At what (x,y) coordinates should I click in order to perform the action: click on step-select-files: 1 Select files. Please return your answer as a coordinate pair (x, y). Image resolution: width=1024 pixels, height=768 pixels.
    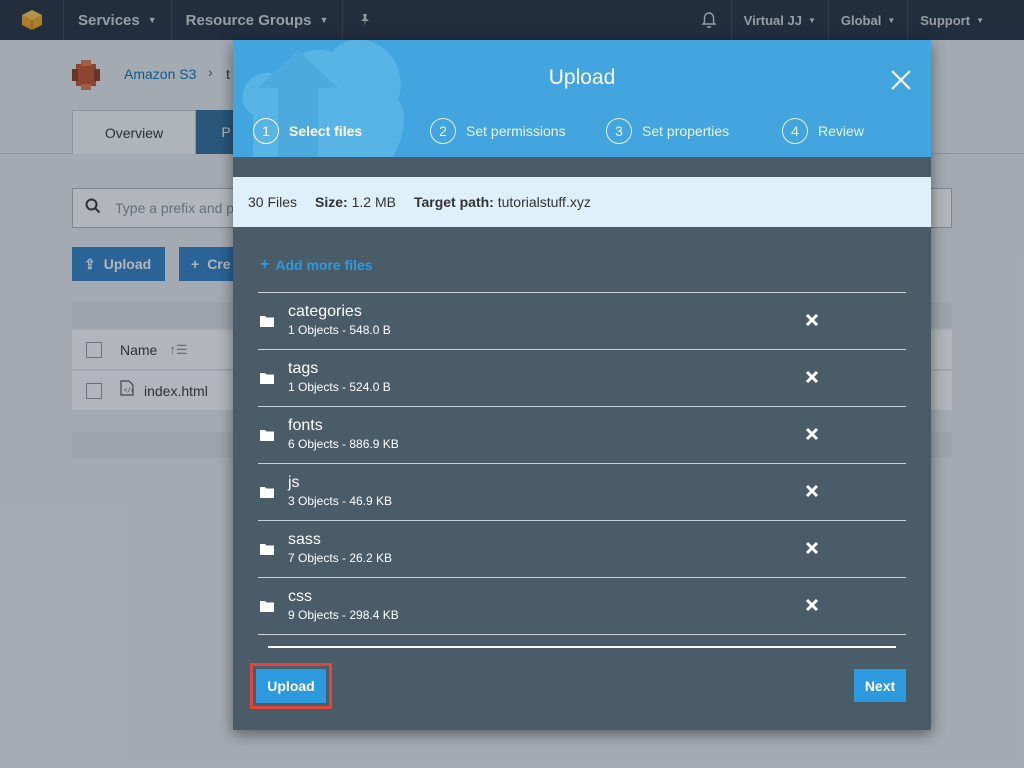
    Looking at the image, I should click on (307, 131).